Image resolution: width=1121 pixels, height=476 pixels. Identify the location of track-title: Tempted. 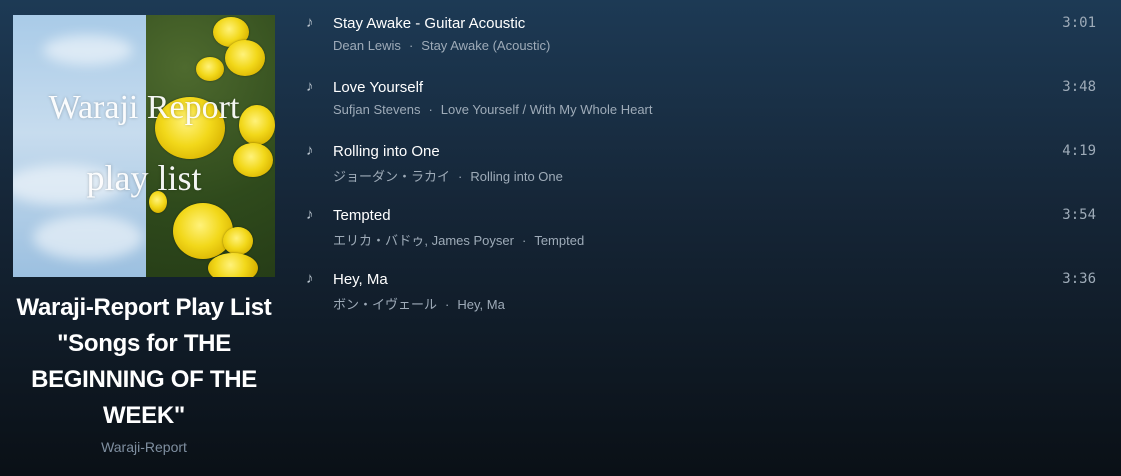
(362, 215).